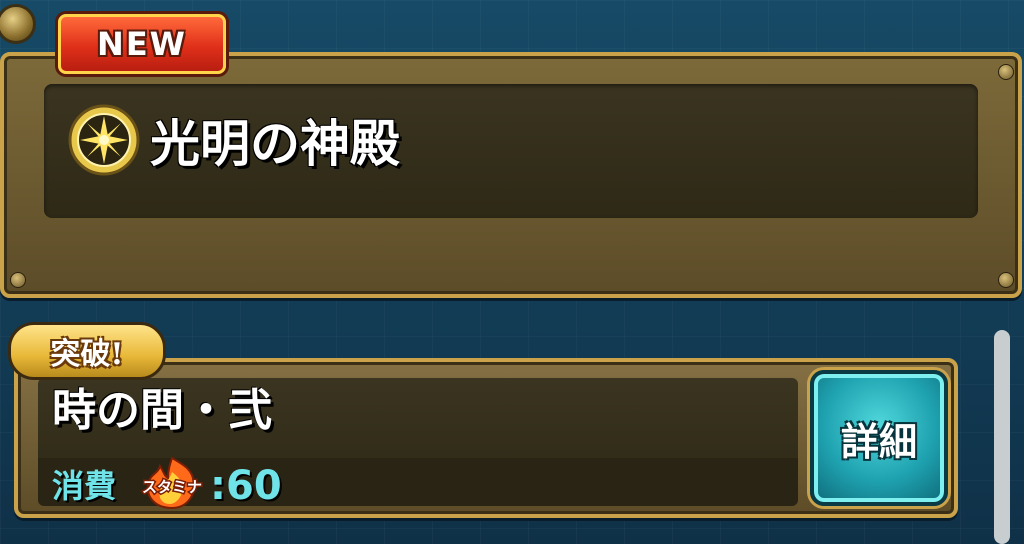 The width and height of the screenshot is (1024, 544). Describe the element at coordinates (246, 486) in the screenshot. I see `cost-value: :60` at that location.